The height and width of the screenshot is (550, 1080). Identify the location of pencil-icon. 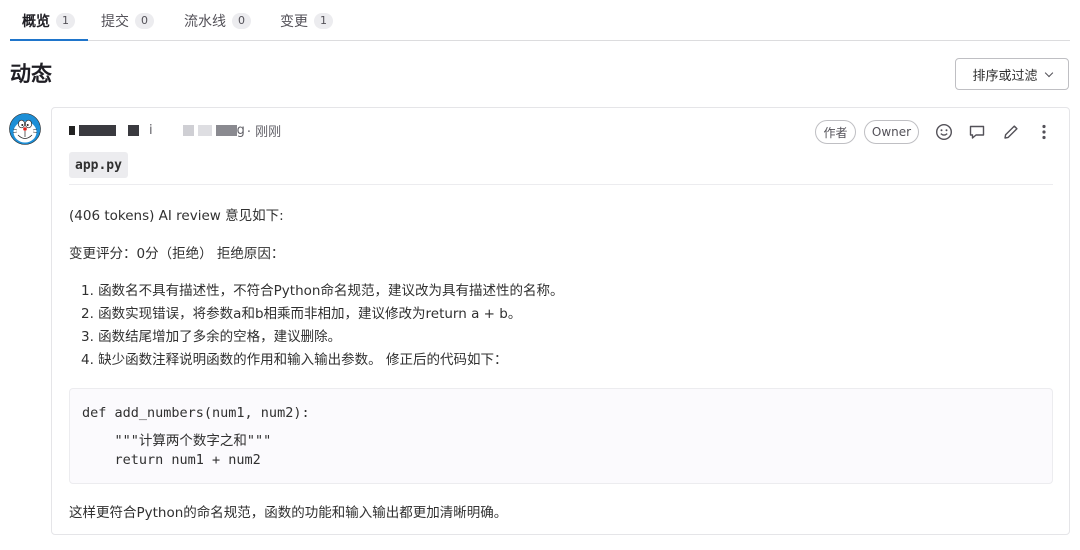
(1011, 132).